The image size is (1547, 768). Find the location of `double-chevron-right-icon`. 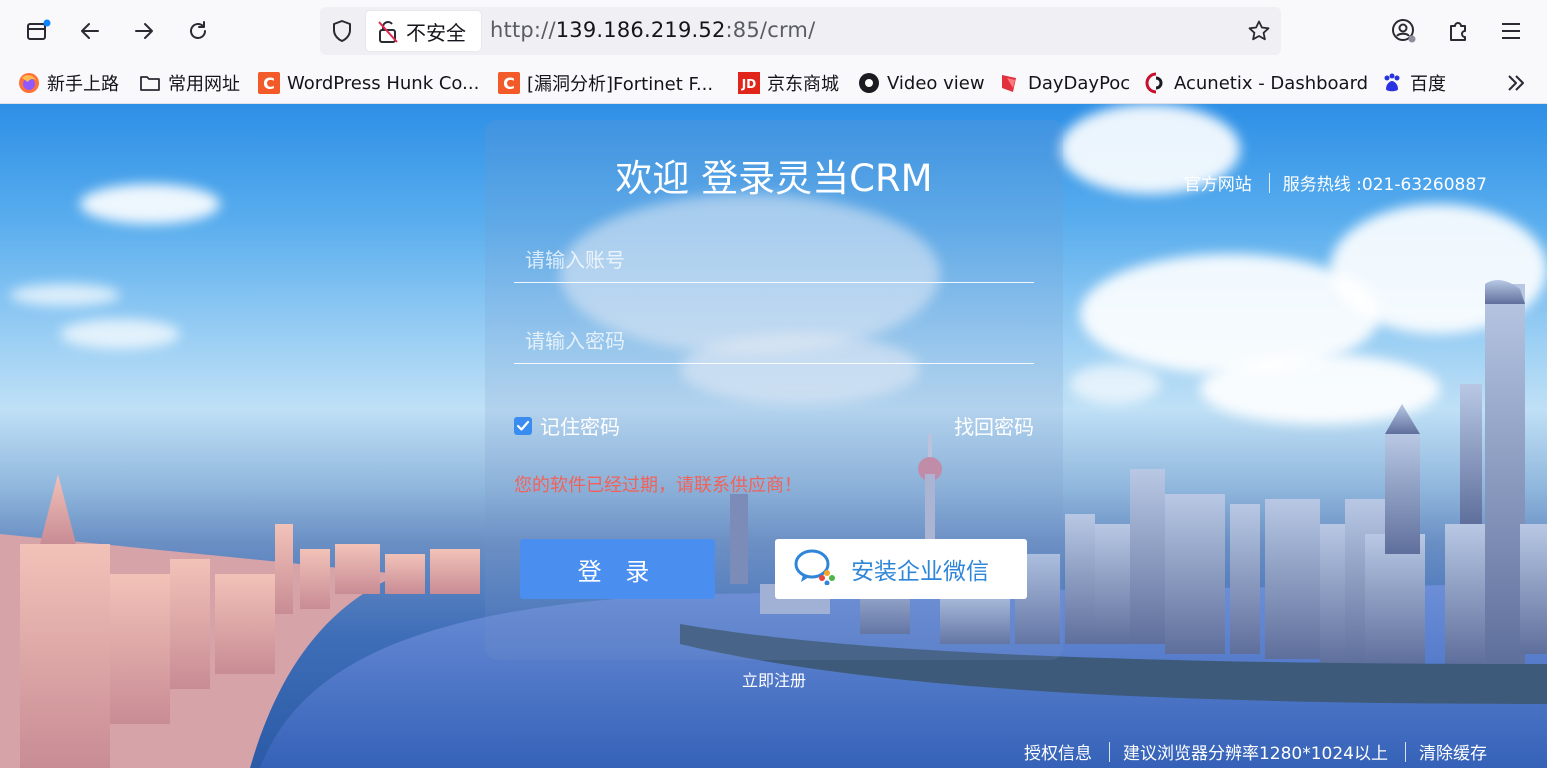

double-chevron-right-icon is located at coordinates (1516, 83).